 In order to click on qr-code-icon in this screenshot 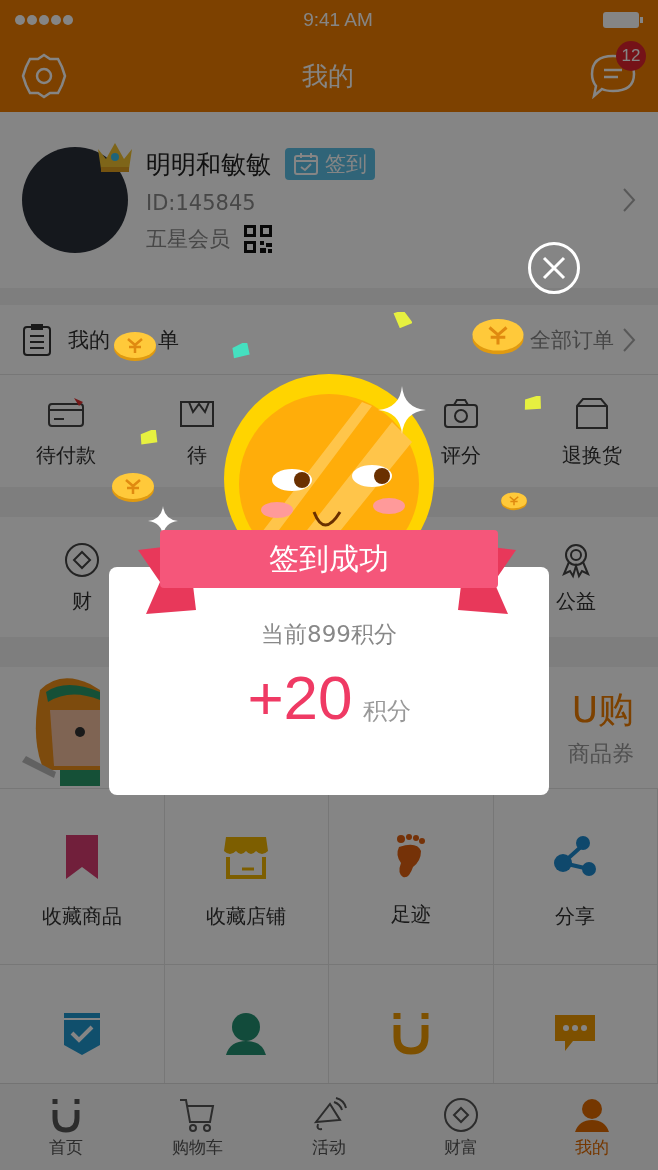, I will do `click(258, 238)`.